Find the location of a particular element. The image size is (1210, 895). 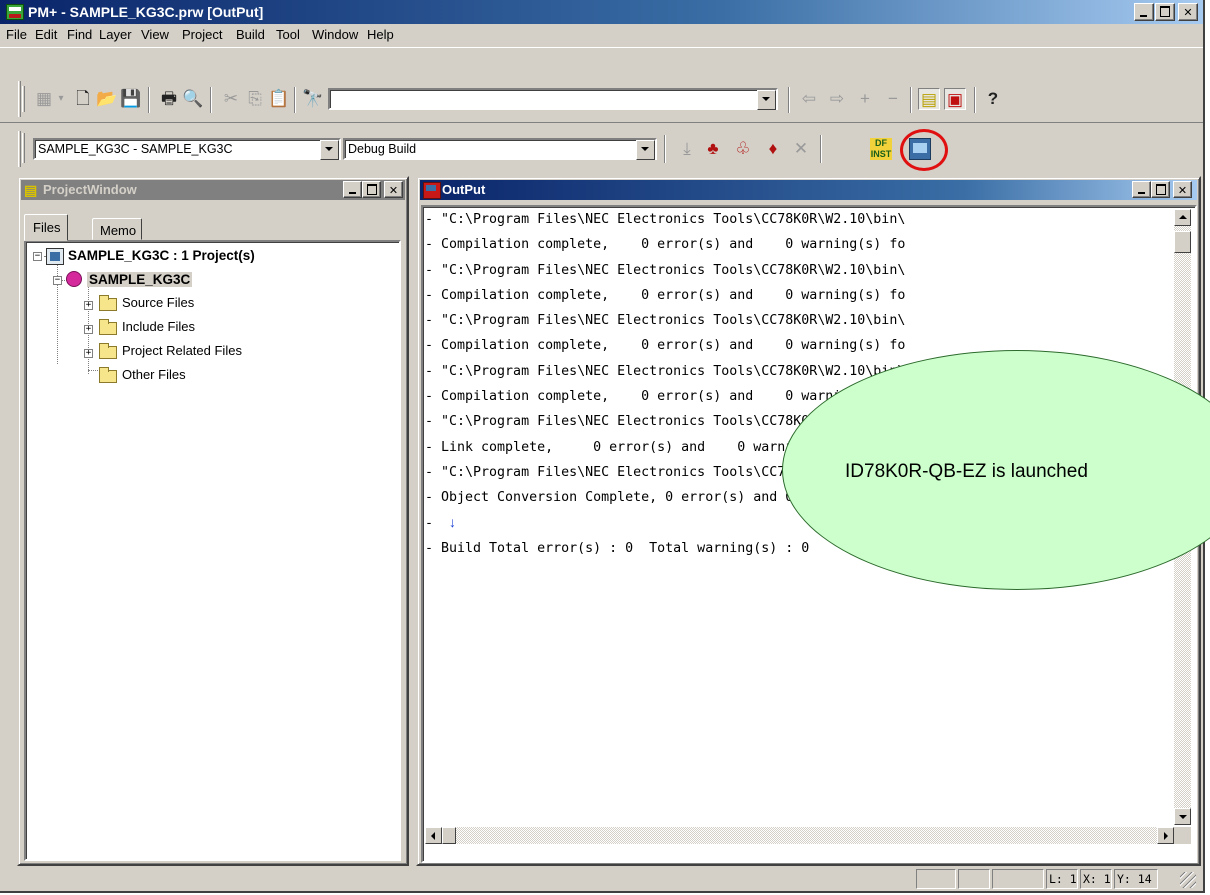

output-window-icon: ▣ is located at coordinates (955, 99).